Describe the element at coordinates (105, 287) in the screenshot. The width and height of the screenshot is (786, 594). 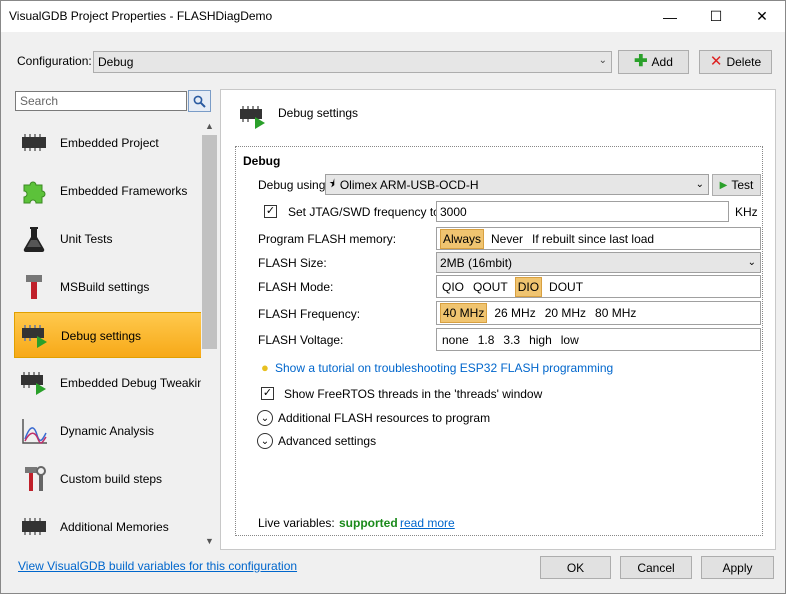
I see `sidebar-item-label: MSBuild settings` at that location.